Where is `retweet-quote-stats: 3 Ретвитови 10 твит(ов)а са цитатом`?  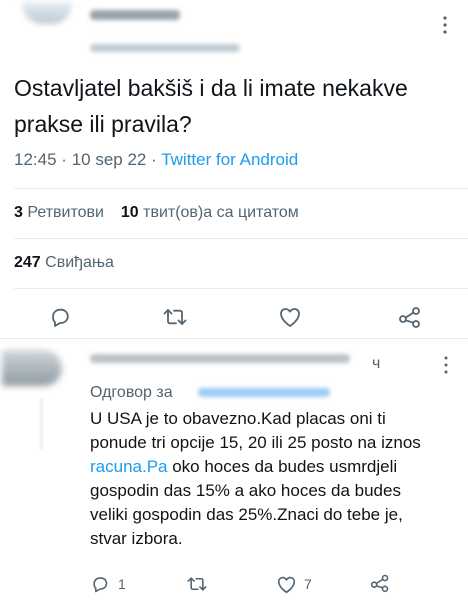
retweet-quote-stats: 3 Ретвитови 10 твит(ов)а са цитатом is located at coordinates (156, 213).